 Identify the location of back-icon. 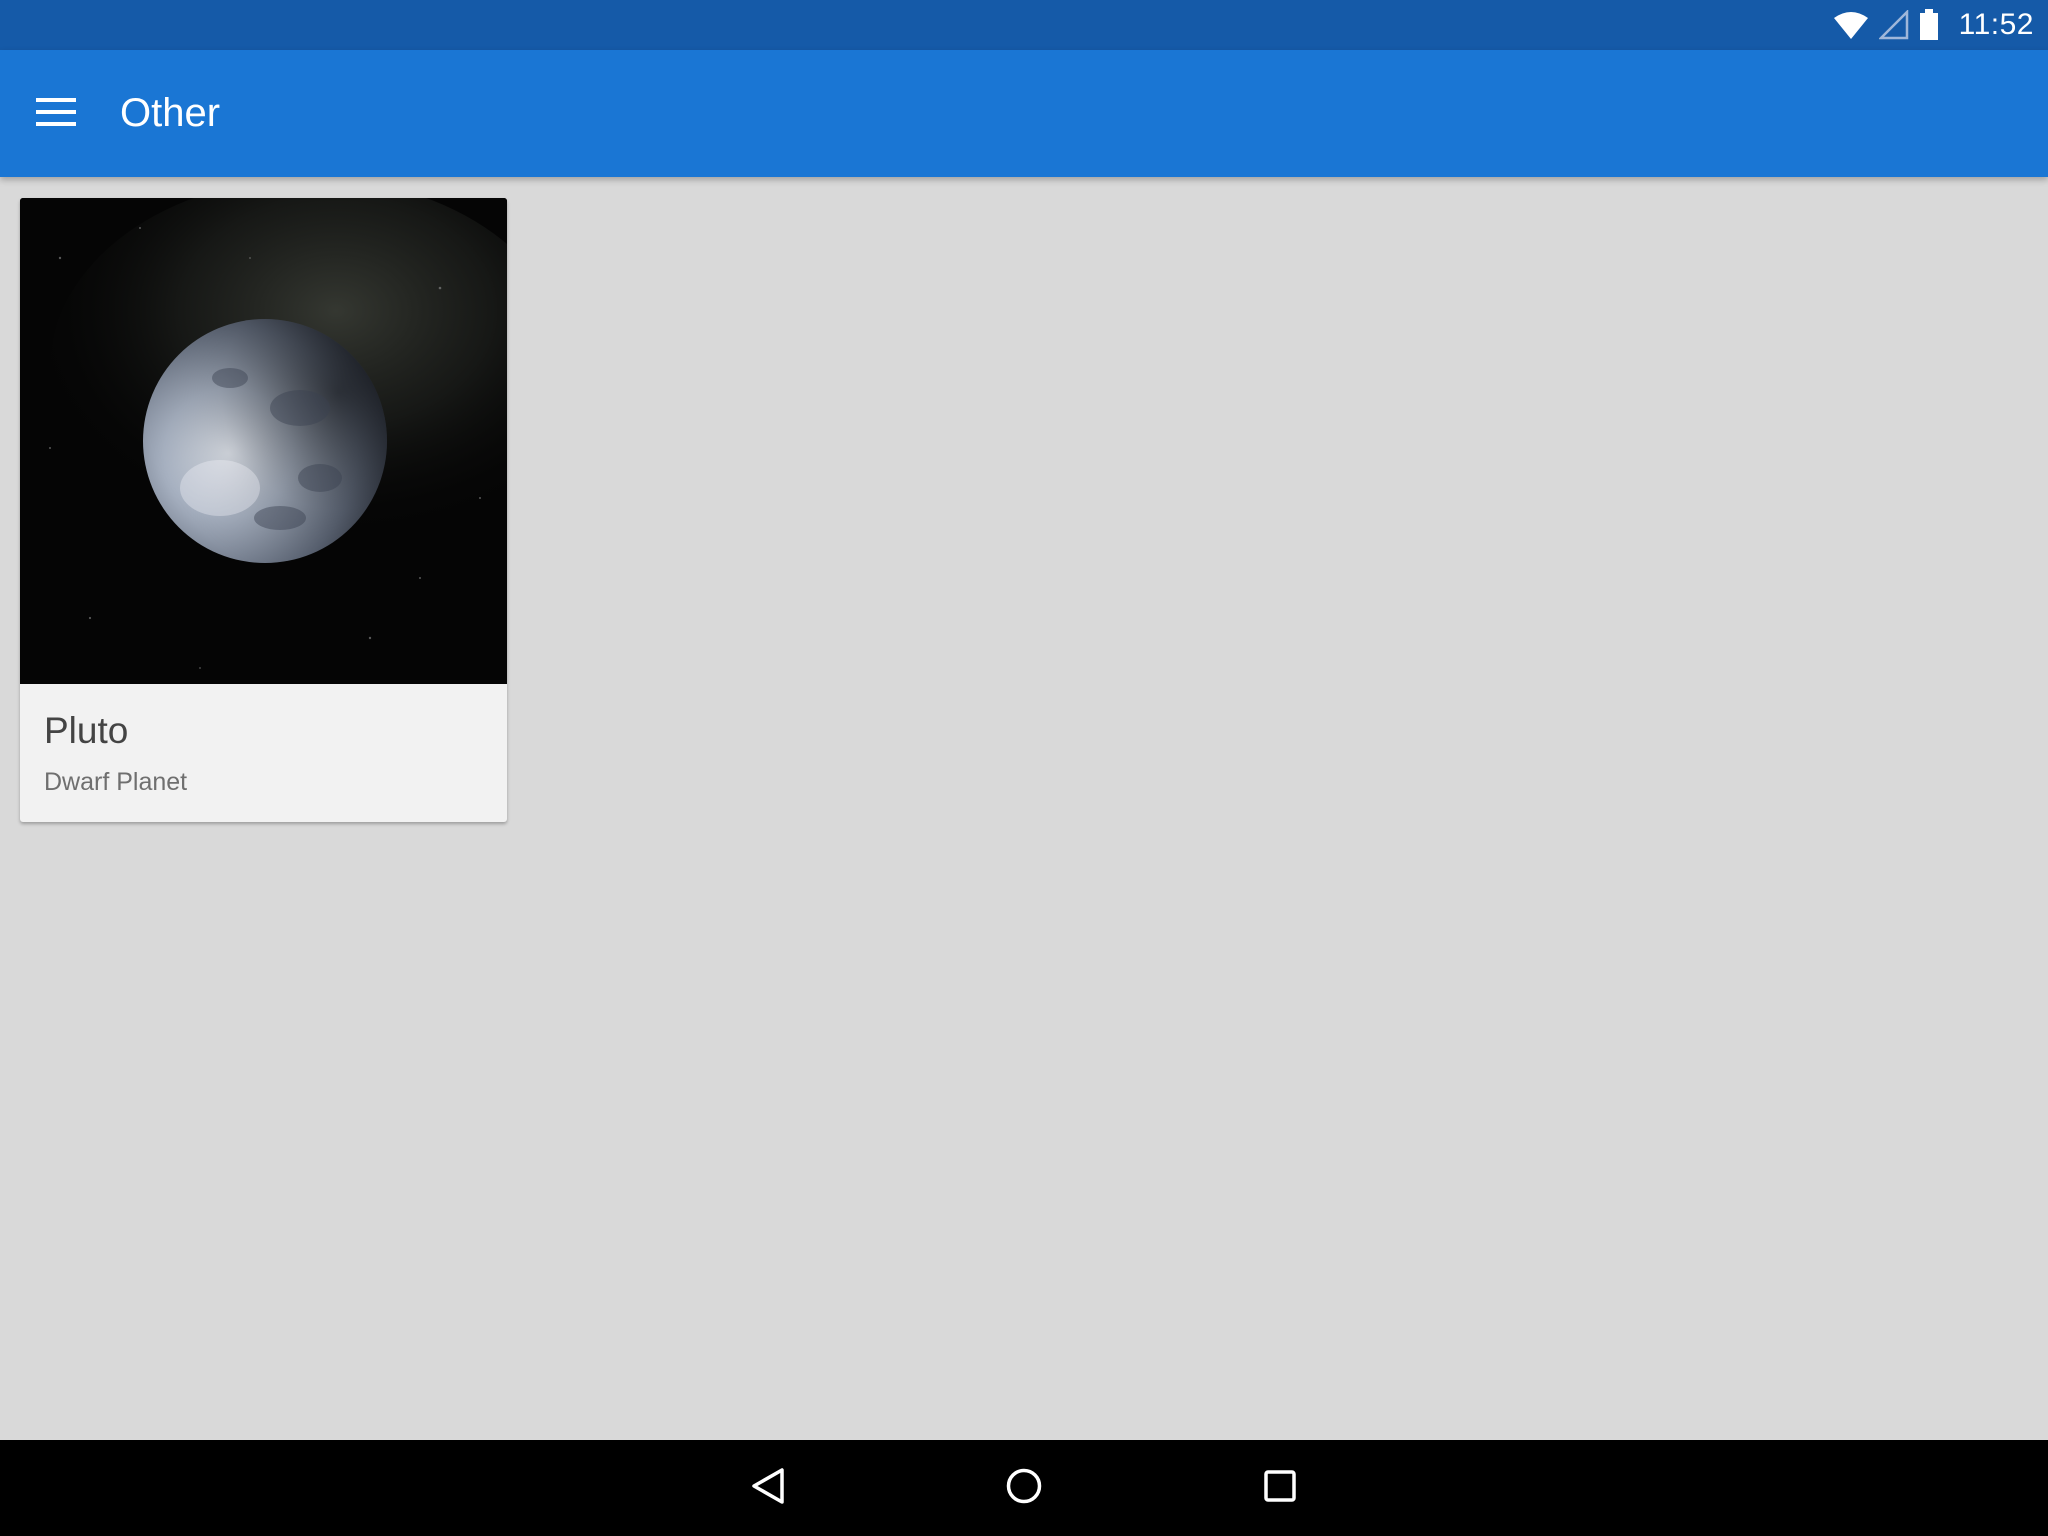
(768, 1488).